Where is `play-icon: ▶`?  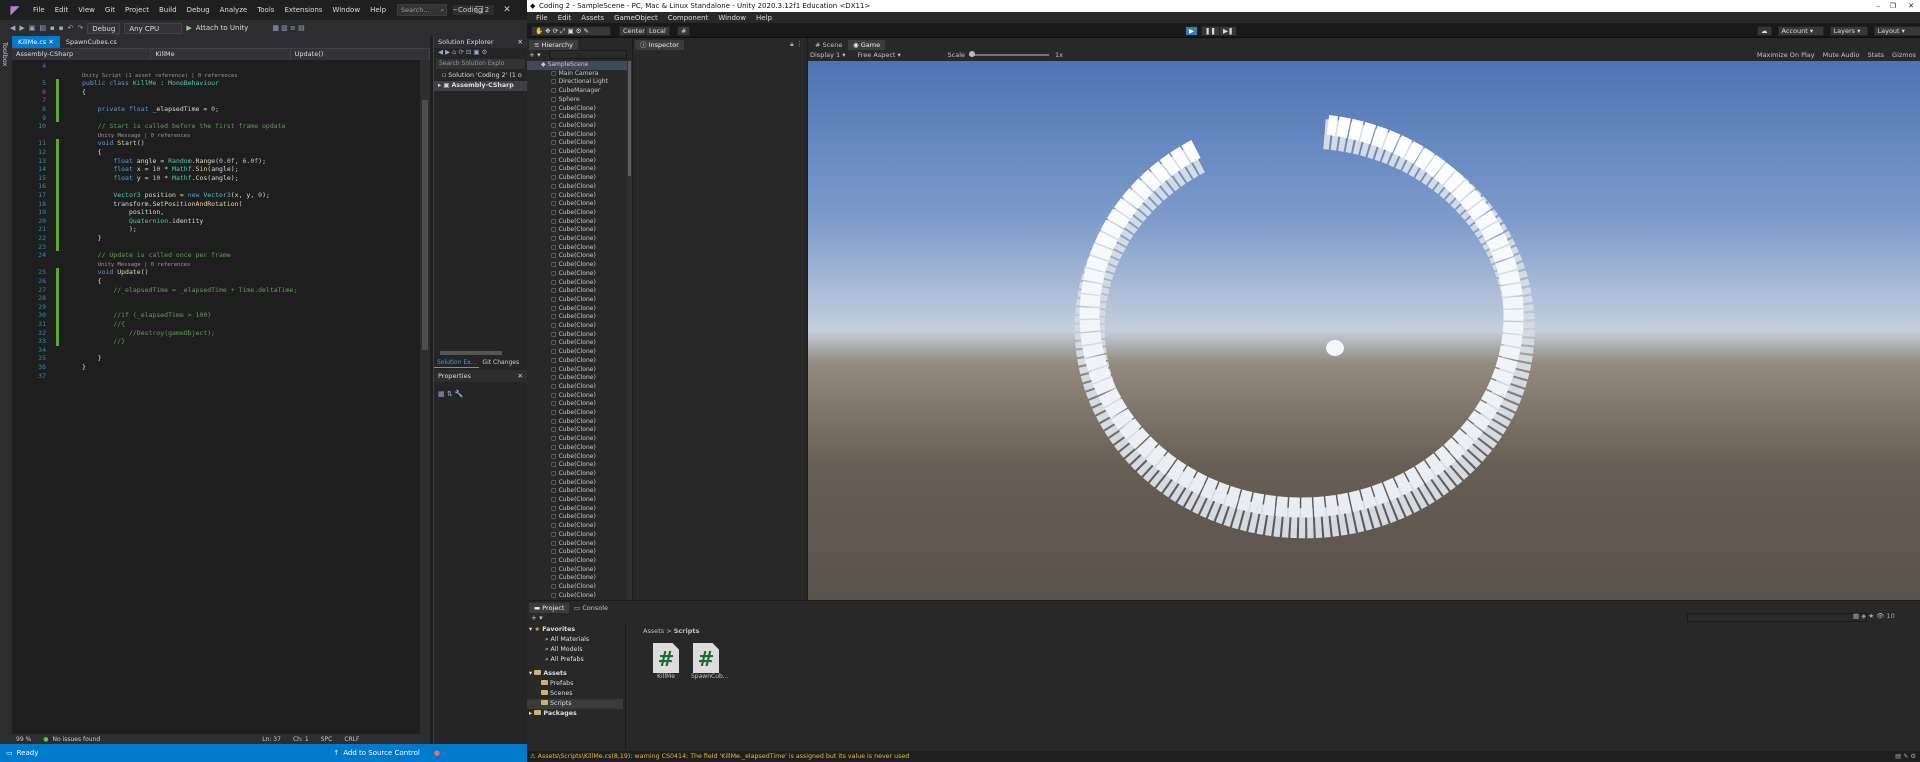 play-icon: ▶ is located at coordinates (188, 28).